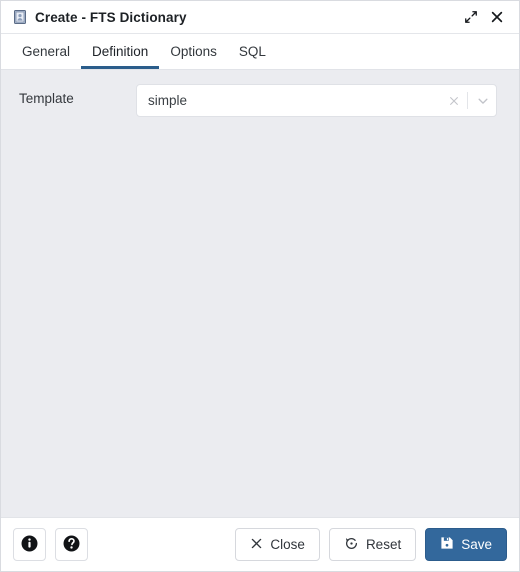 The image size is (520, 572). I want to click on clear-x-icon, so click(454, 101).